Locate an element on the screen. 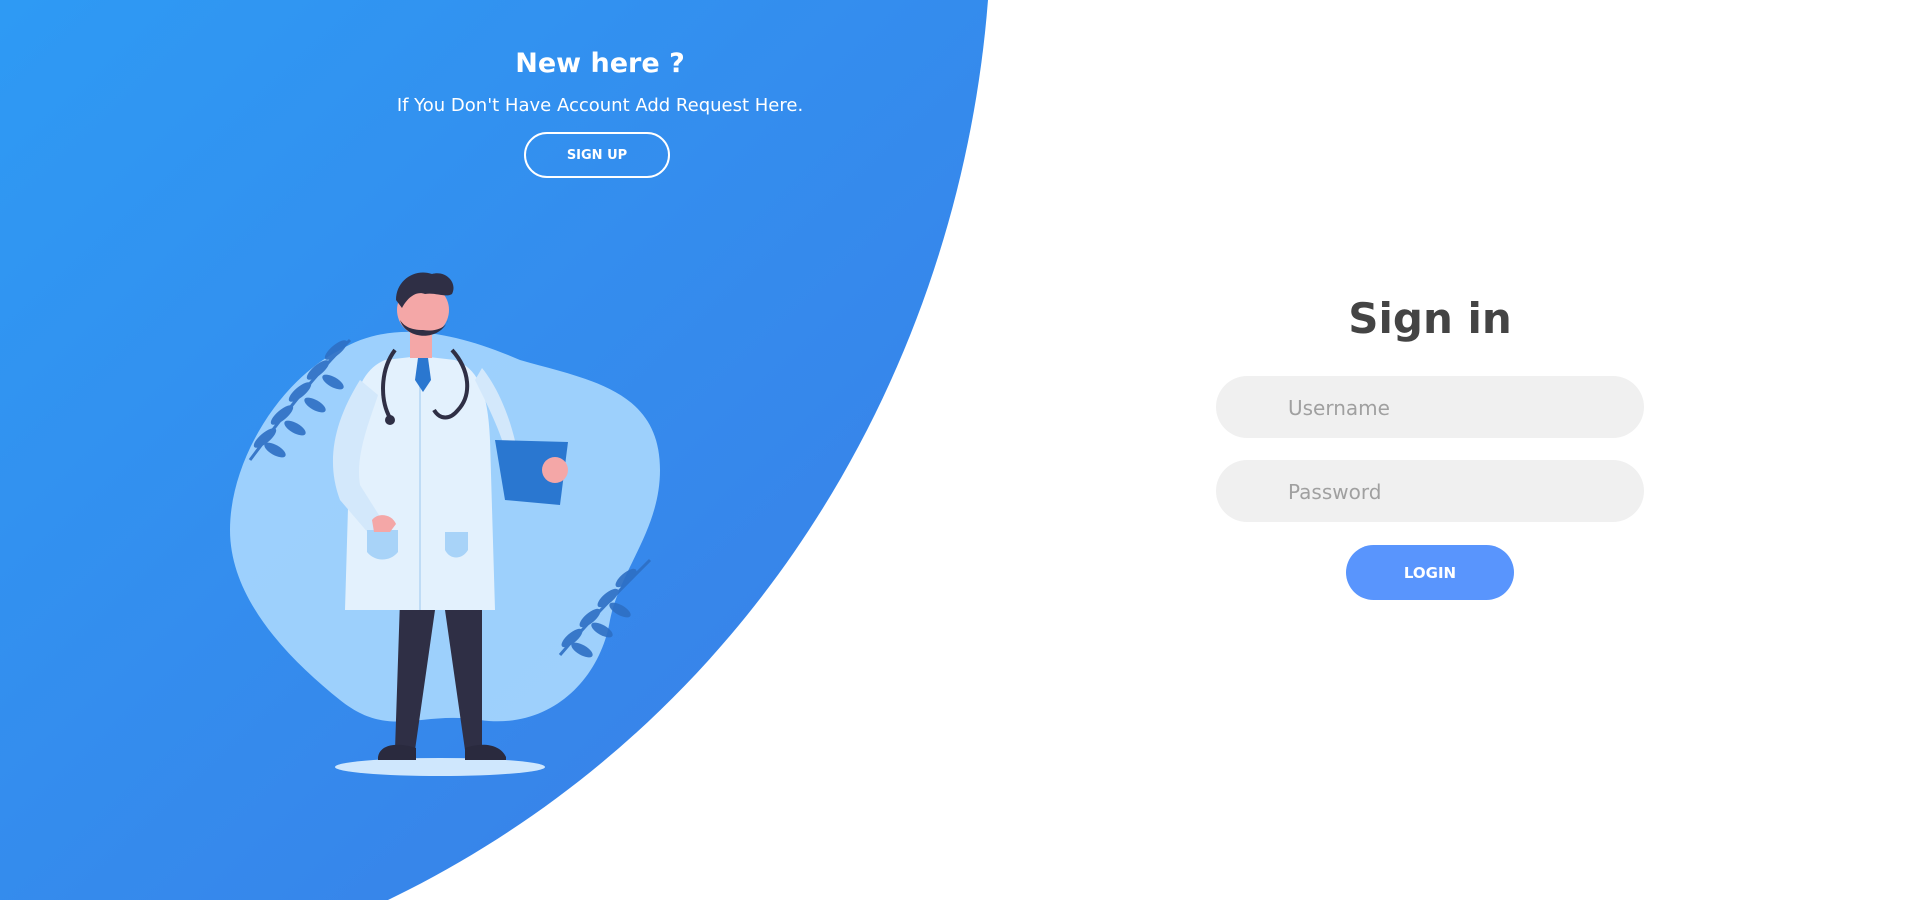 The width and height of the screenshot is (1908, 900). doctor-right-hand is located at coordinates (555, 470).